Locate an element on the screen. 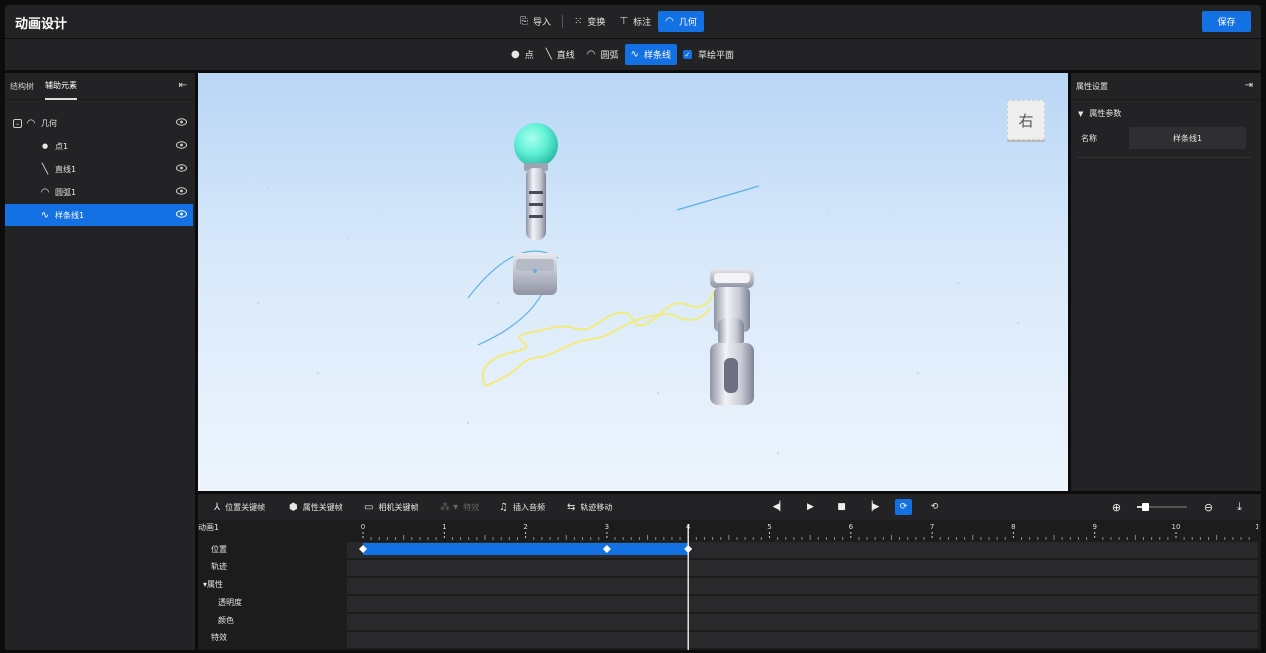 This screenshot has width=1266, height=653. tree-item-geometry: ⌄ ◠ 几何 is located at coordinates (99, 123).